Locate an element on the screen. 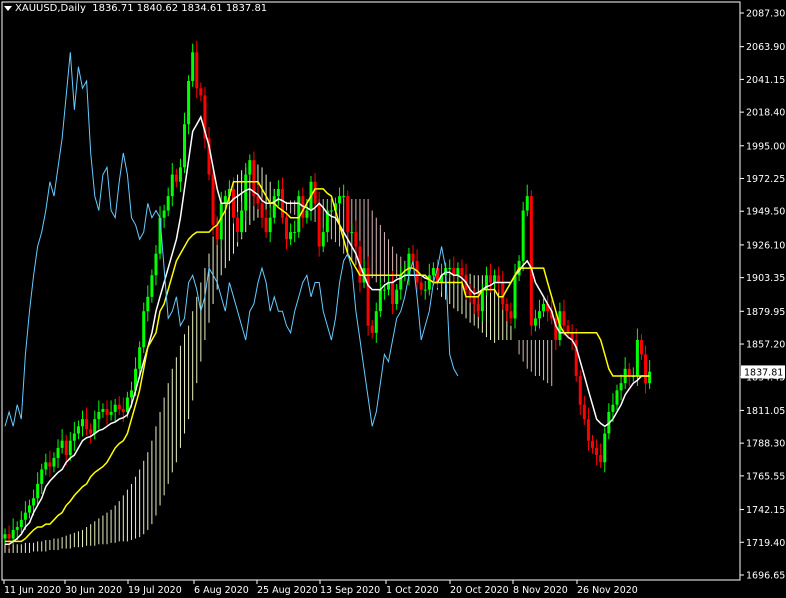 The height and width of the screenshot is (598, 786). y-tick-label: 1811.05 is located at coordinates (765, 411).